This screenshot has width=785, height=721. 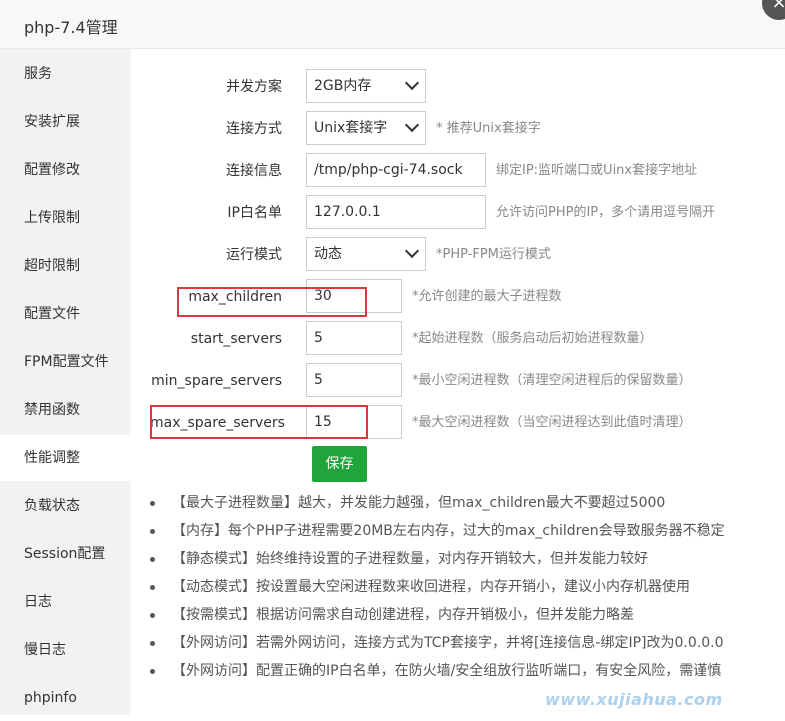 I want to click on sidebar-item-load-status: 负载状态, so click(x=65, y=506).